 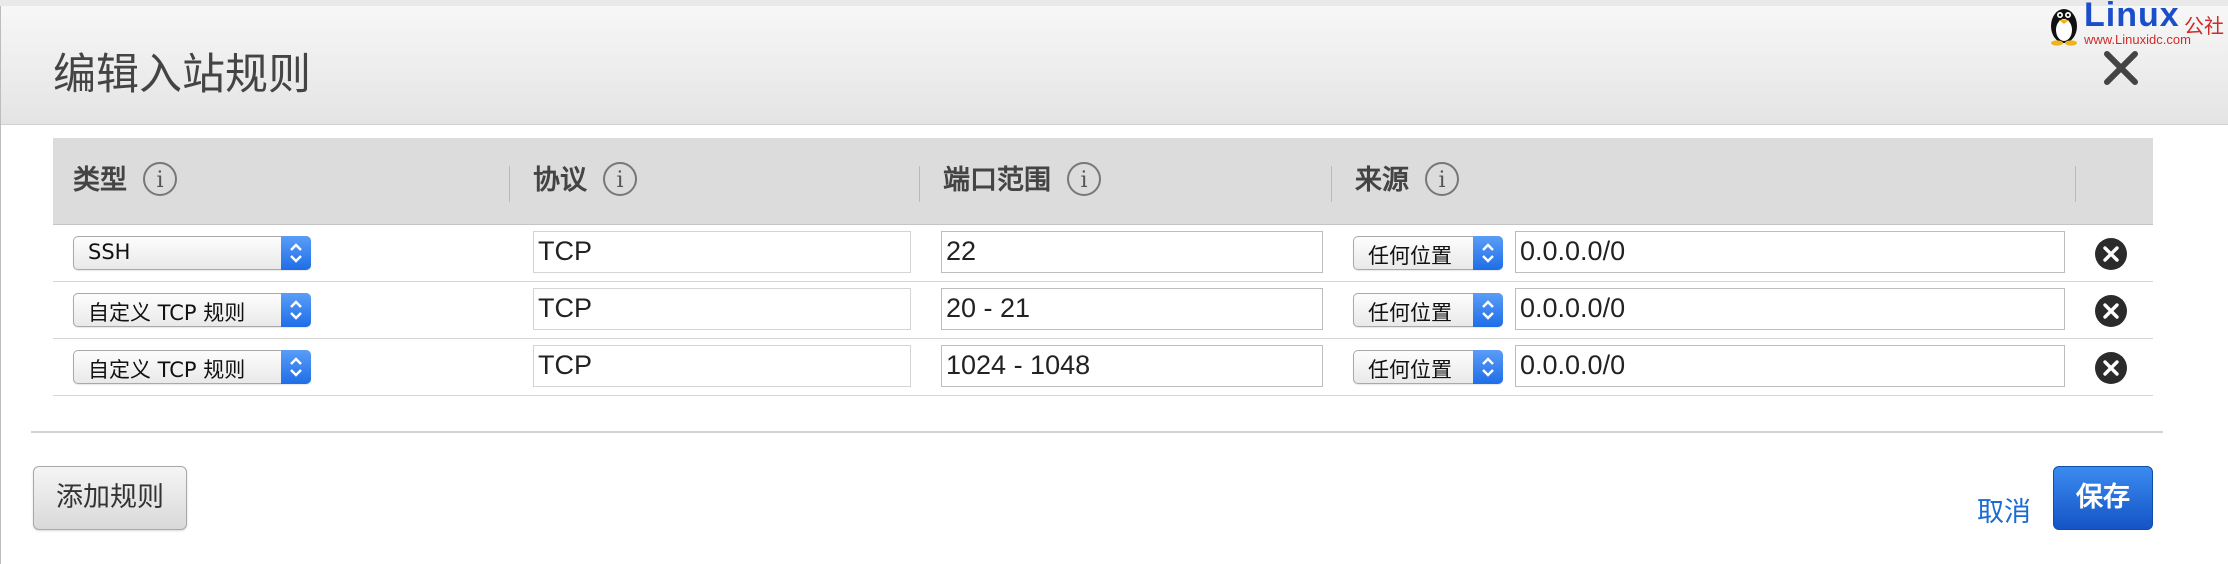 I want to click on header-source-label: 来源, so click(x=1382, y=180).